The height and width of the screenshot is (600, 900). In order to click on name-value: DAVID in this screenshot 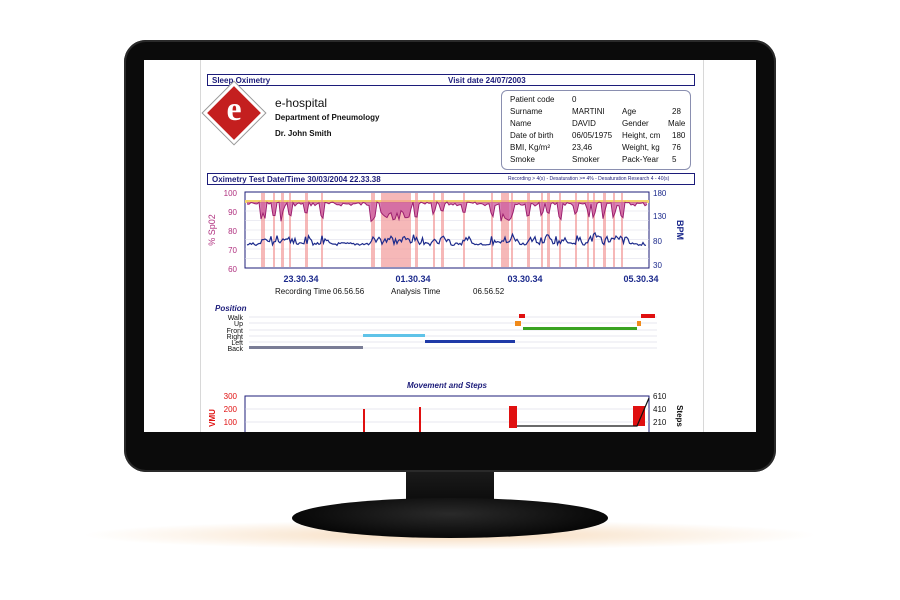, I will do `click(584, 123)`.